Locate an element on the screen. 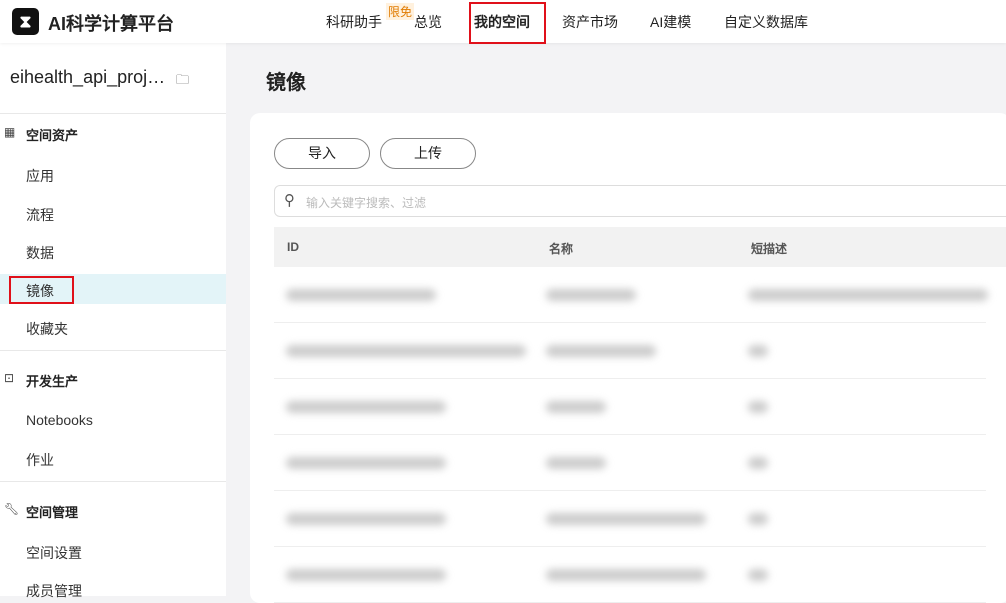 The height and width of the screenshot is (603, 1006). section-space-assets: 空间资产 is located at coordinates (52, 135).